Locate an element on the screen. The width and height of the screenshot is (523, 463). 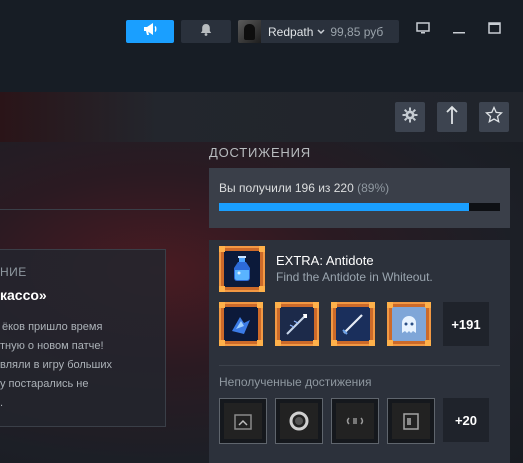
left-panel-section is located at coordinates (95, 176).